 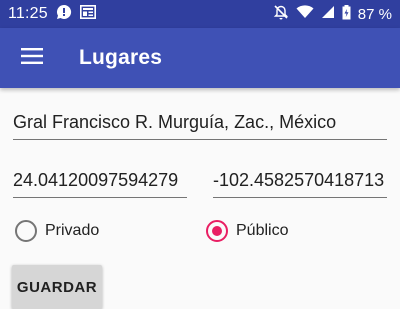 What do you see at coordinates (121, 57) in the screenshot?
I see `page-title: Lugares` at bounding box center [121, 57].